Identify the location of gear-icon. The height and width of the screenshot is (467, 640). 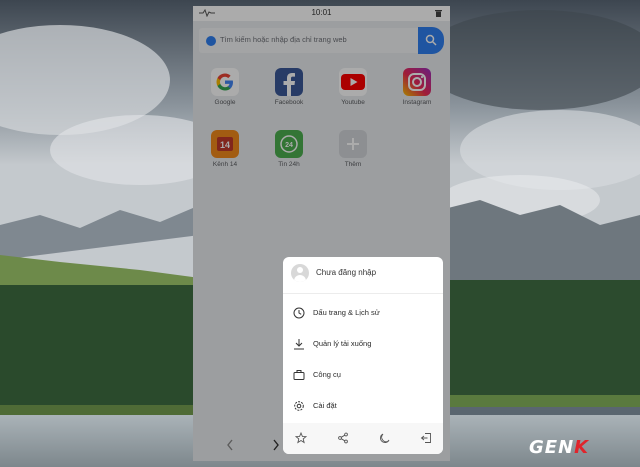
(299, 406).